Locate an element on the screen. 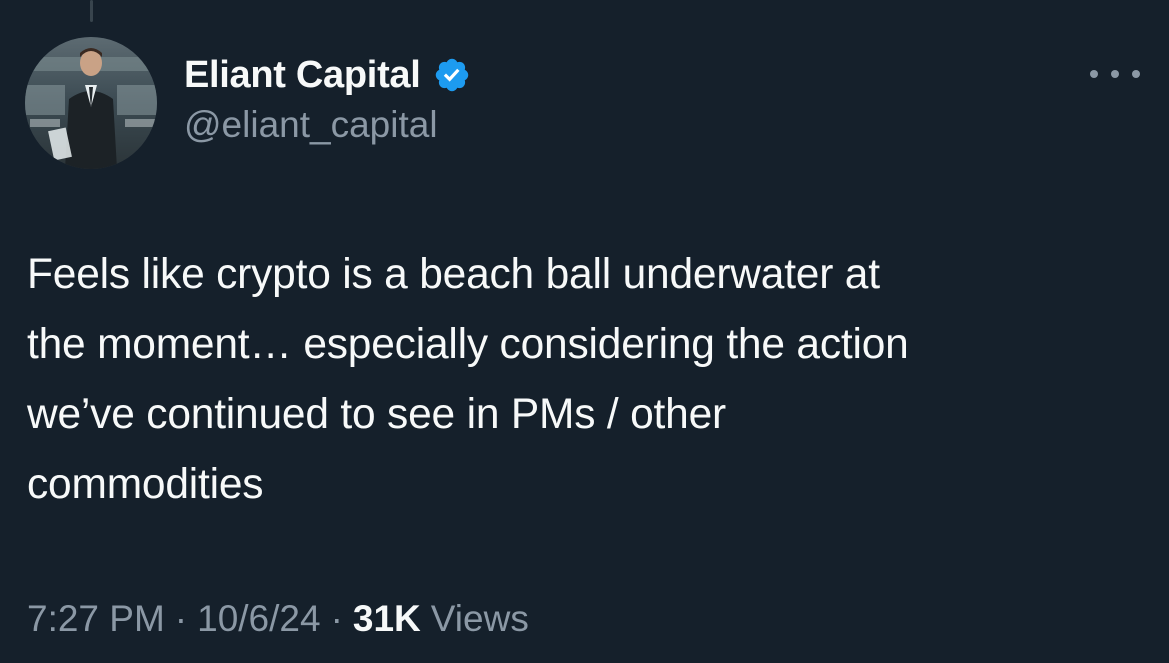 Image resolution: width=1169 pixels, height=663 pixels. views-label: Views is located at coordinates (479, 618).